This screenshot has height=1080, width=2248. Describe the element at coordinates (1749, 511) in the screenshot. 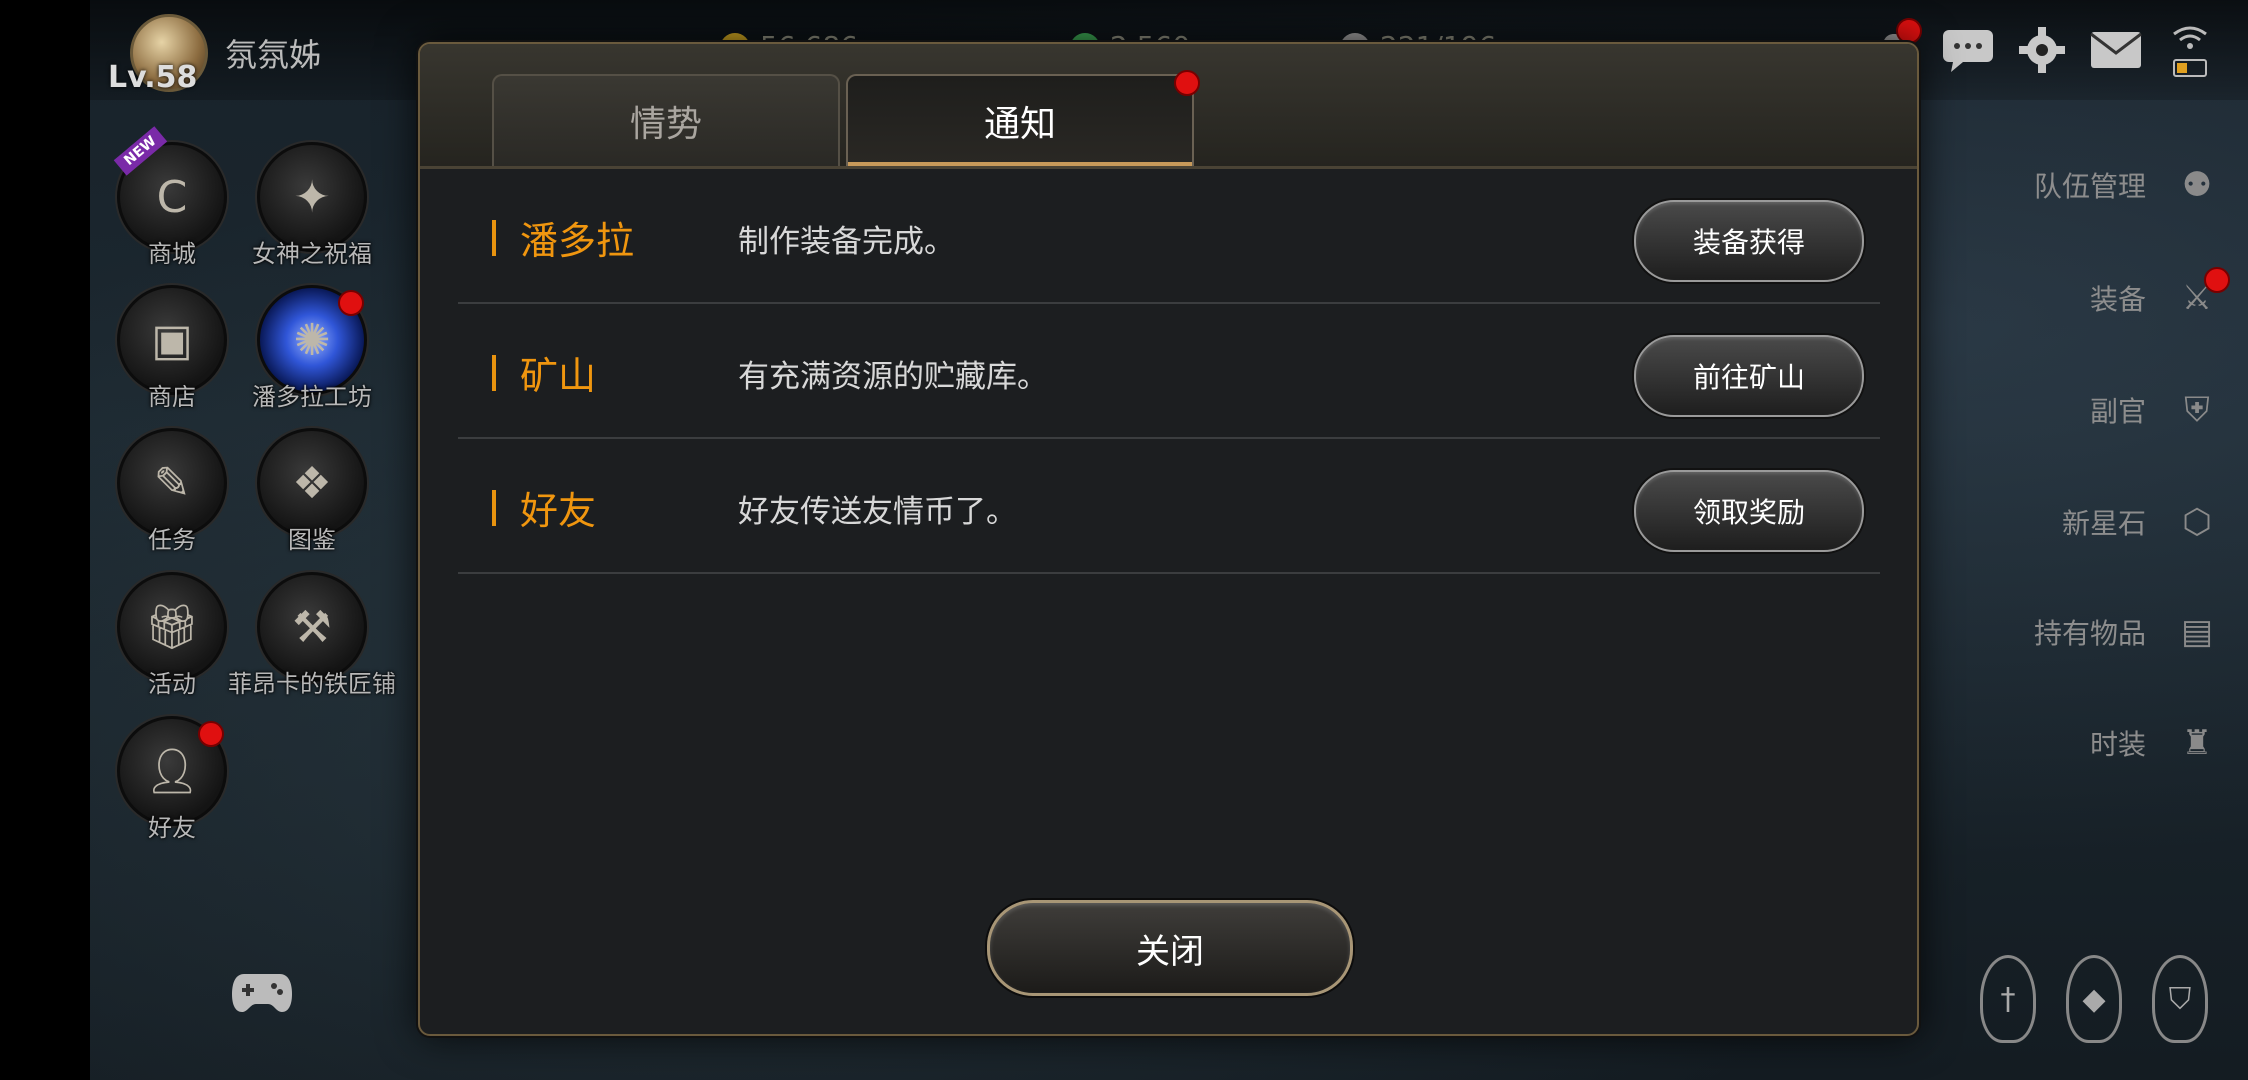

I see `claim-reward-button: 领取奖励` at that location.